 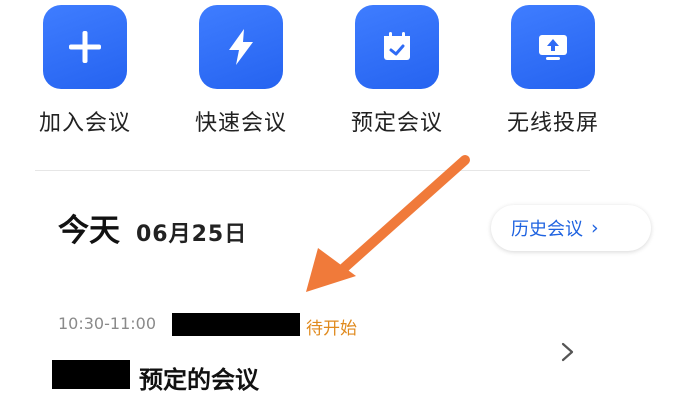 What do you see at coordinates (312, 170) in the screenshot?
I see `section-divider` at bounding box center [312, 170].